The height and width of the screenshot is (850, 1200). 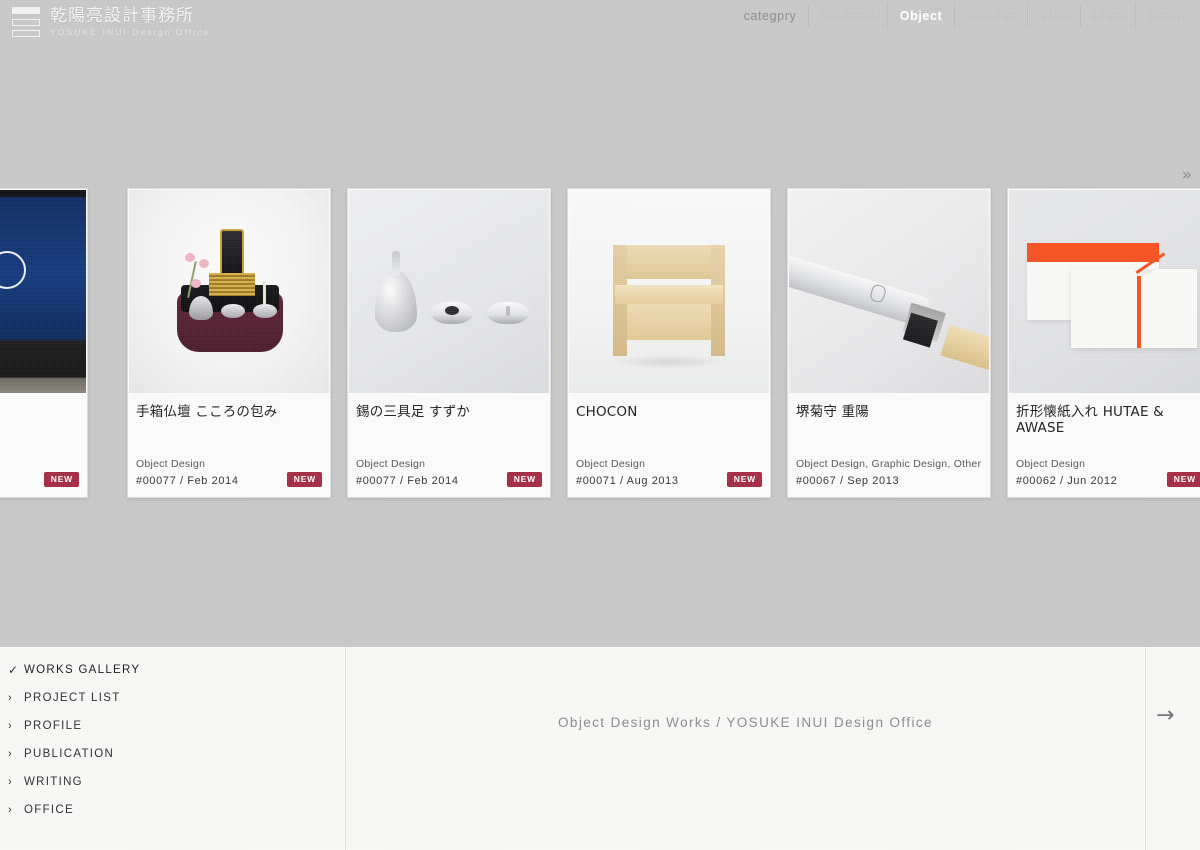 I want to click on footer-menu-item-works-gallery: ✓ WORKS GALLERY, so click(x=172, y=670).